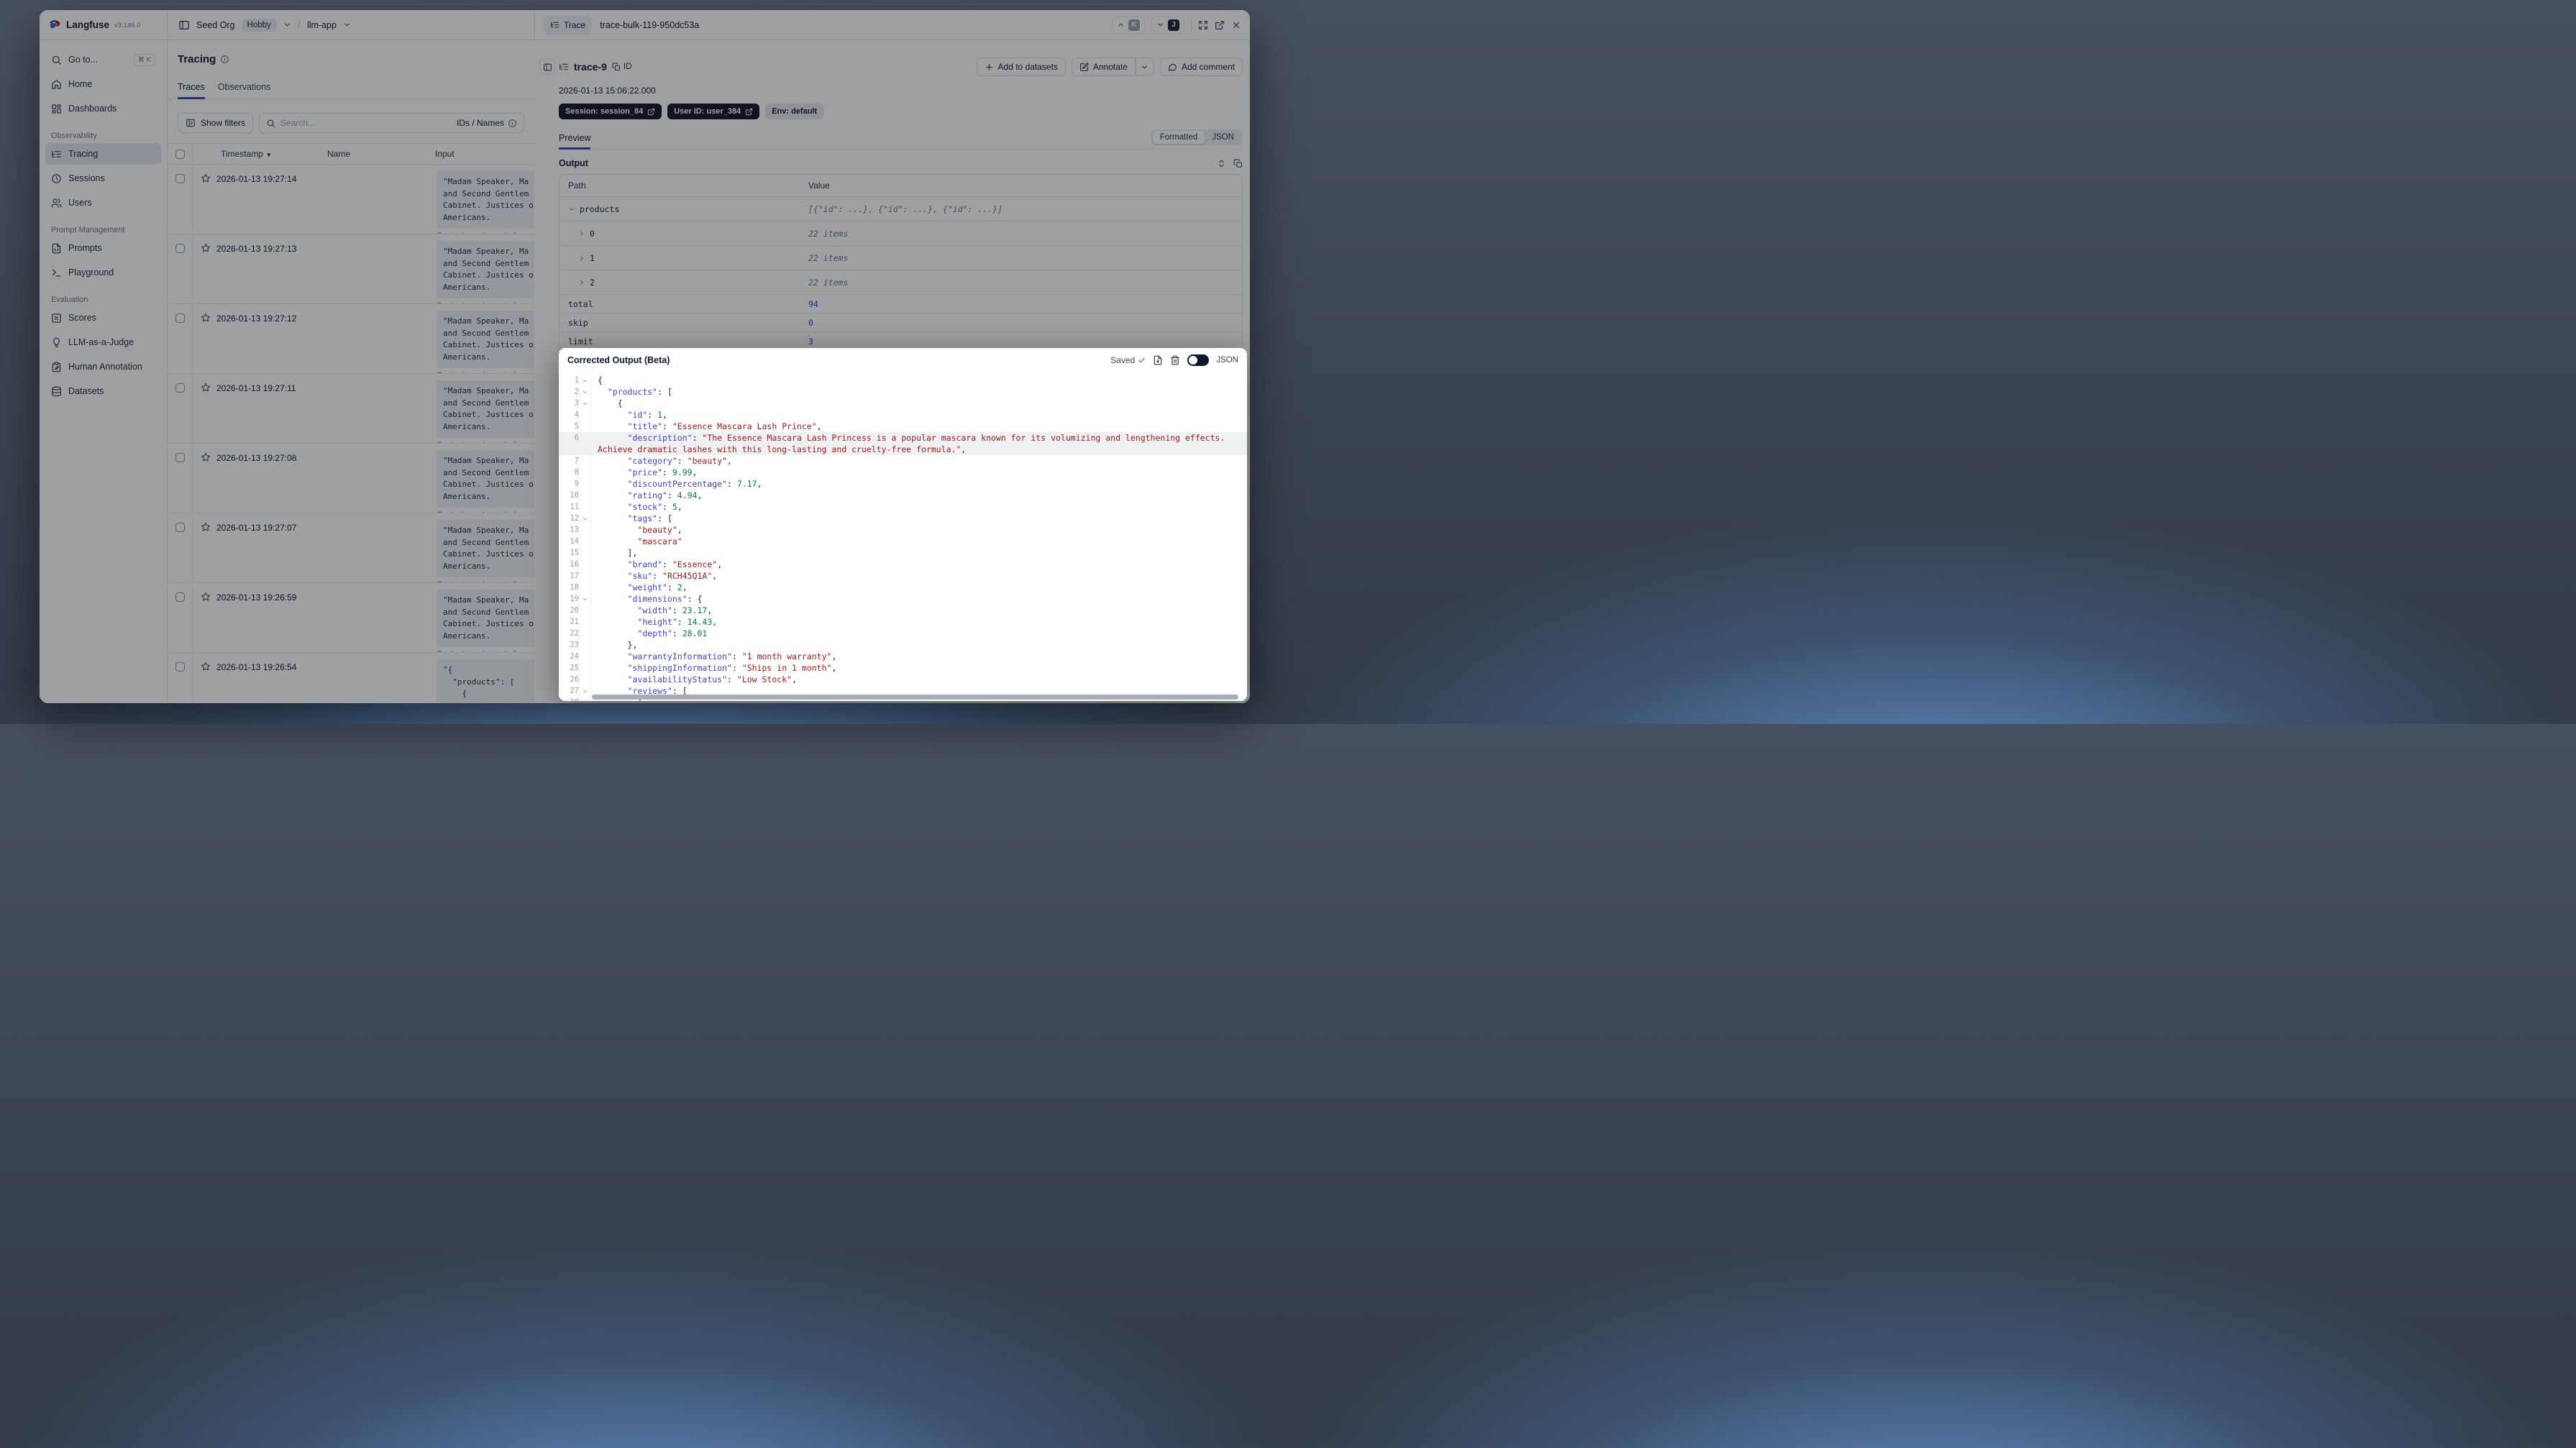 This screenshot has width=2576, height=1448. What do you see at coordinates (915, 697) in the screenshot?
I see `horizontal-scrollbar` at bounding box center [915, 697].